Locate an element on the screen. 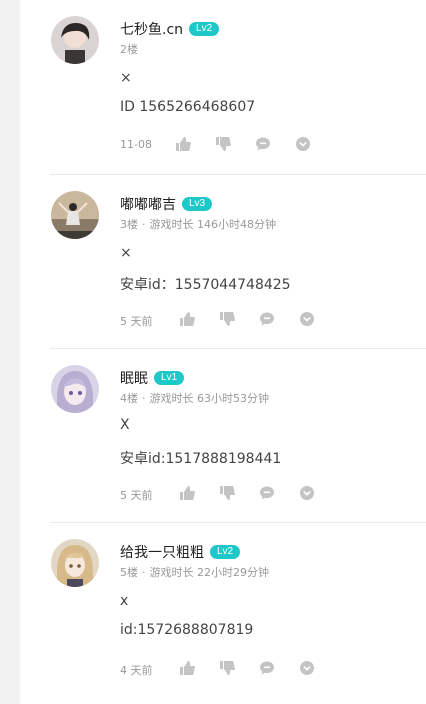 Image resolution: width=426 pixels, height=704 pixels. username: 眠眠 is located at coordinates (134, 378).